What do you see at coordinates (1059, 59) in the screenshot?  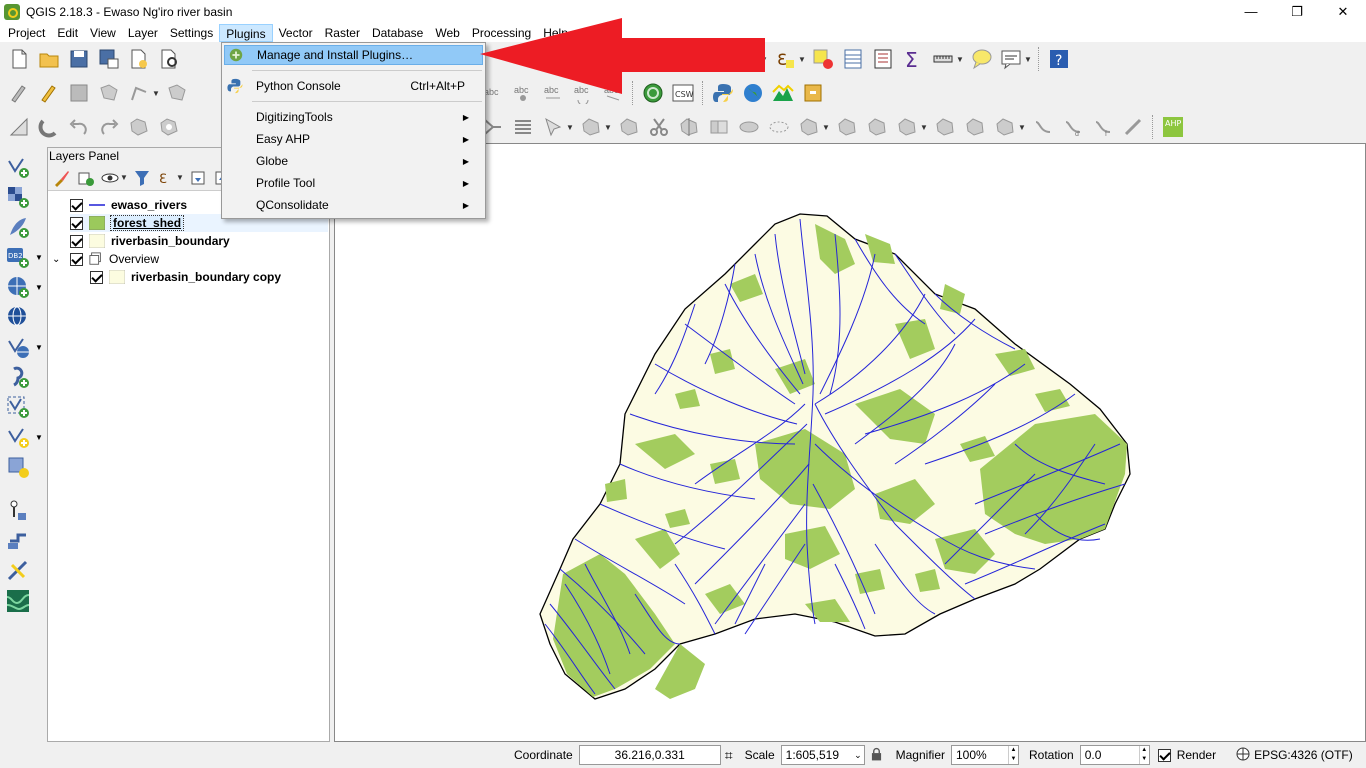 I see `help-button: ?` at bounding box center [1059, 59].